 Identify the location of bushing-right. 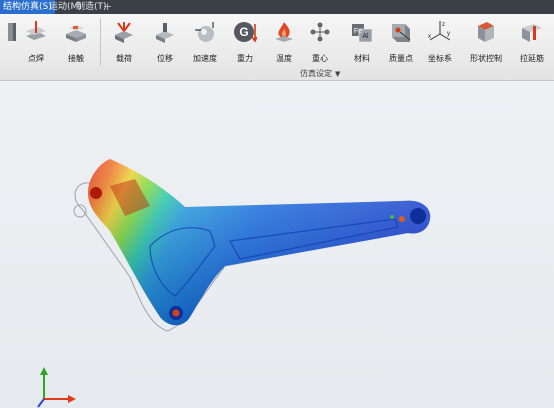
(418, 216).